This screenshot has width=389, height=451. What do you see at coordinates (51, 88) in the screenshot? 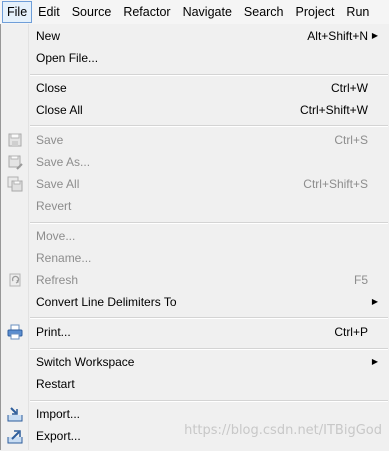
I see `menu-item-label: Close` at bounding box center [51, 88].